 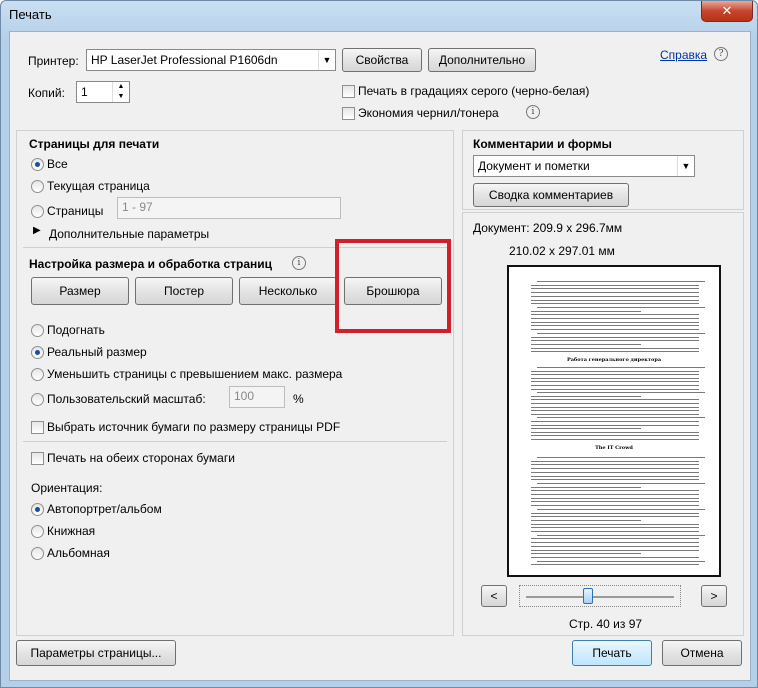 I want to click on grayscale-checkbox, so click(x=348, y=91).